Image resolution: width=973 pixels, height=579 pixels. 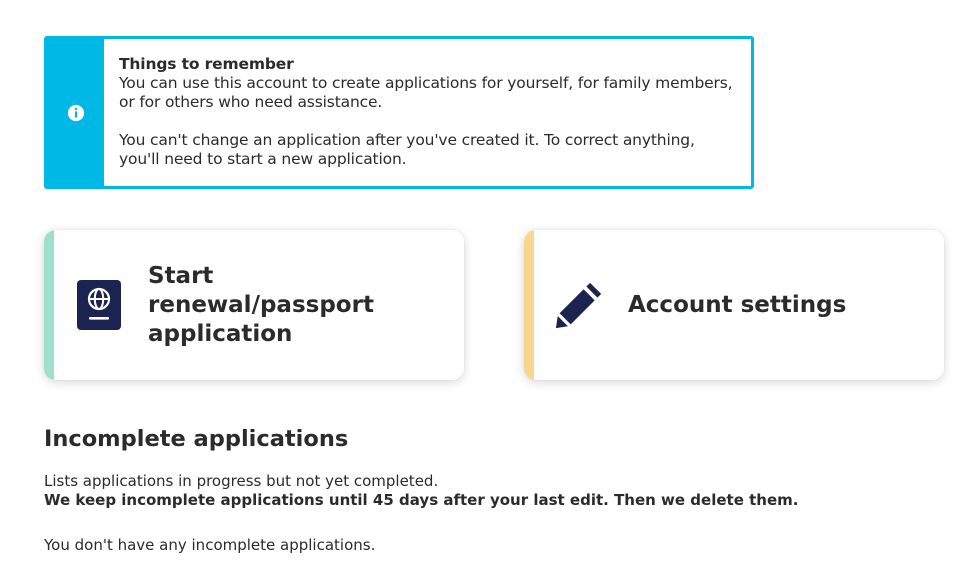 What do you see at coordinates (99, 305) in the screenshot?
I see `passport-icon` at bounding box center [99, 305].